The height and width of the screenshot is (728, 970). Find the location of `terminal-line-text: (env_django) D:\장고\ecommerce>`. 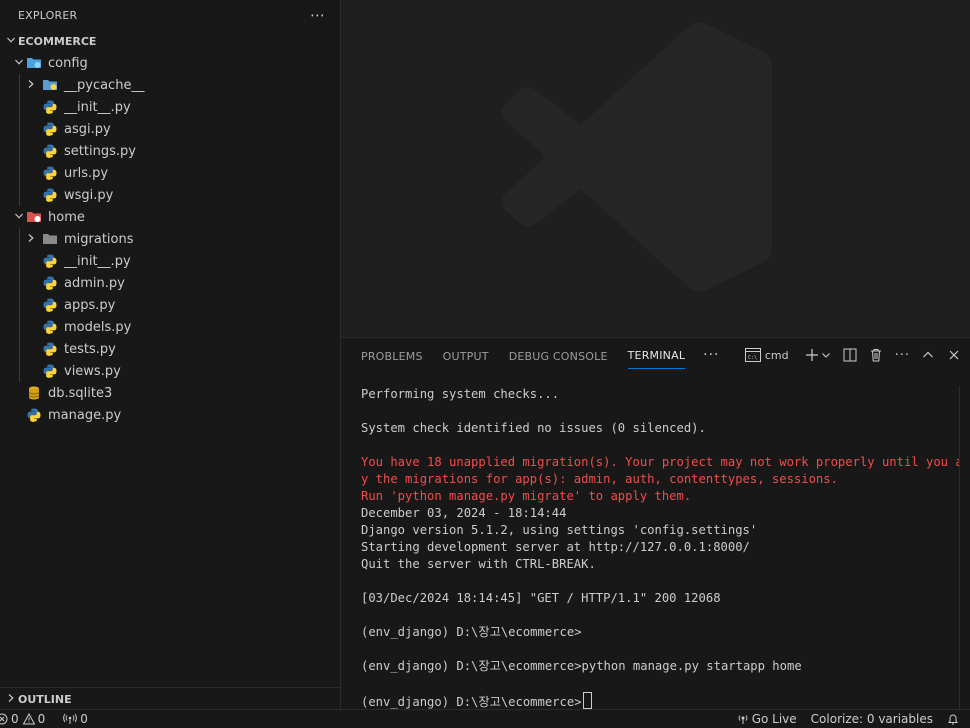

terminal-line-text: (env_django) D:\장고\ecommerce> is located at coordinates (471, 702).